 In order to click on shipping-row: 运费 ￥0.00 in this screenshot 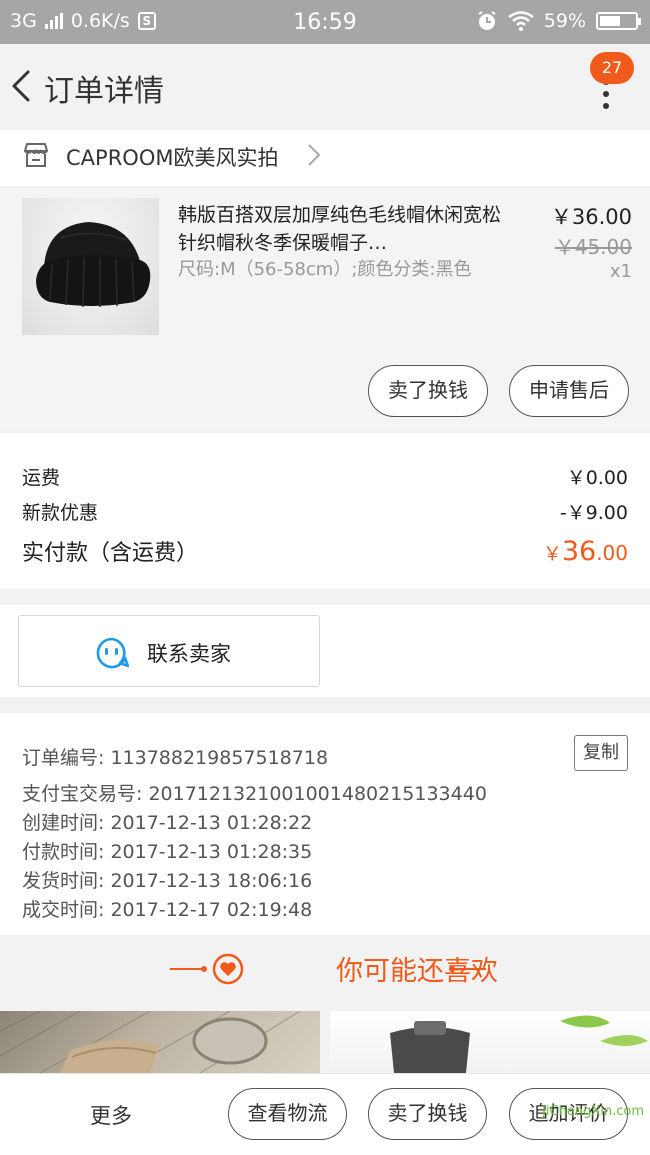, I will do `click(325, 476)`.